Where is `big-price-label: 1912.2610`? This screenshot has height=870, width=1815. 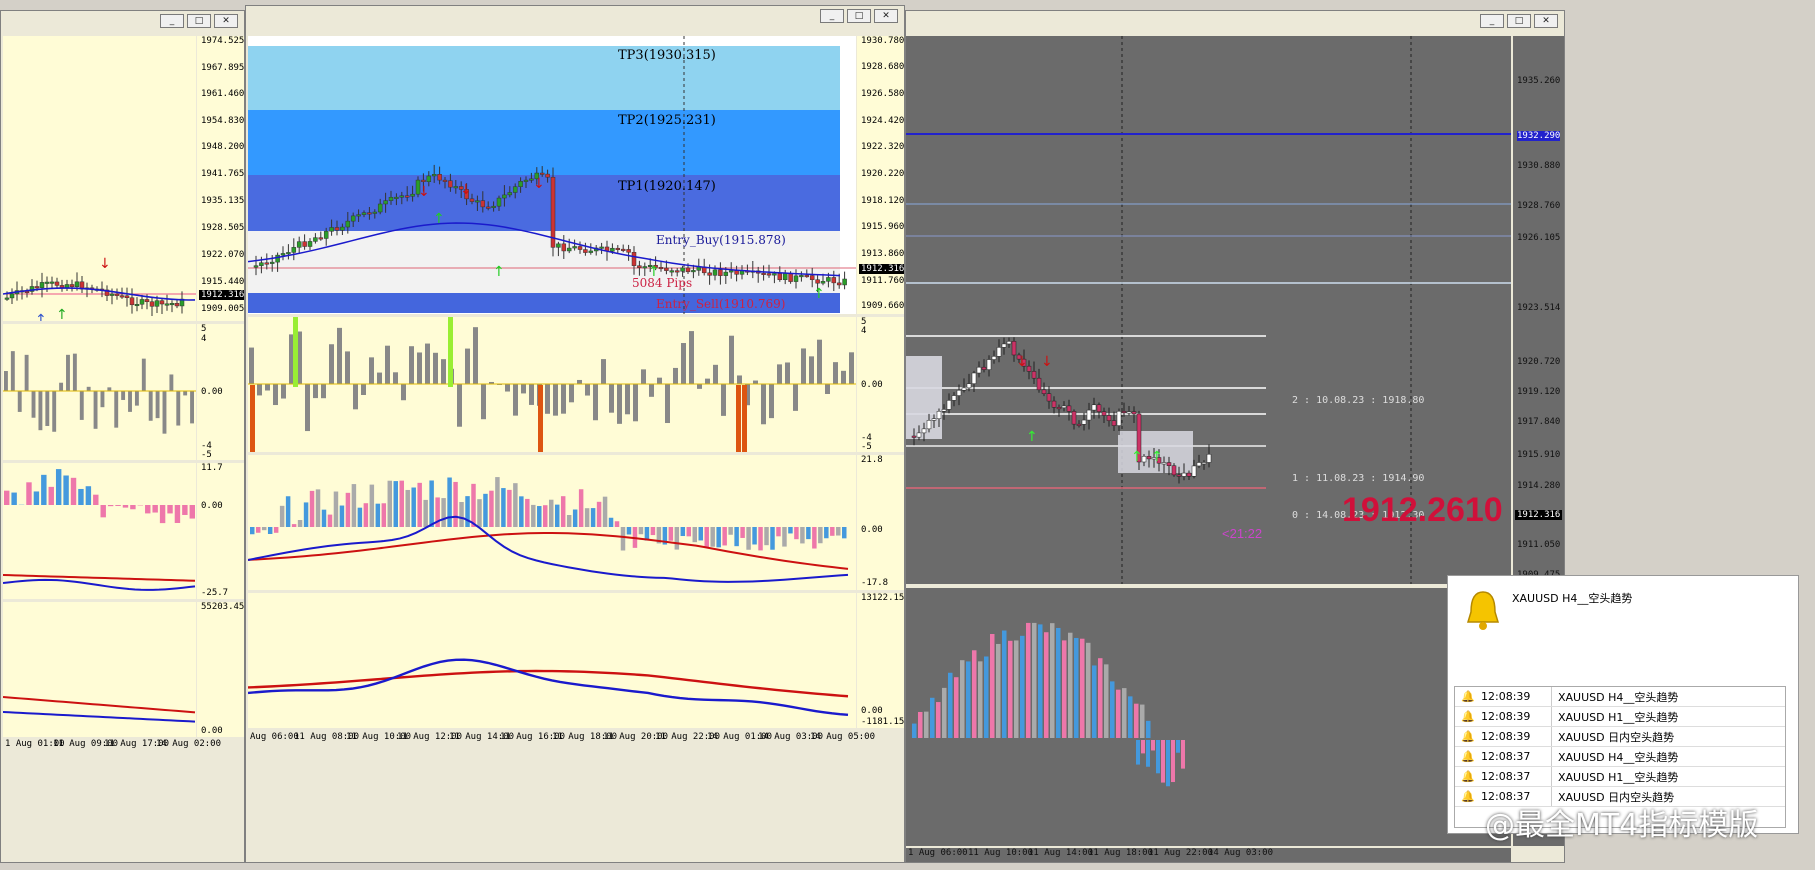
big-price-label: 1912.2610 is located at coordinates (1422, 510).